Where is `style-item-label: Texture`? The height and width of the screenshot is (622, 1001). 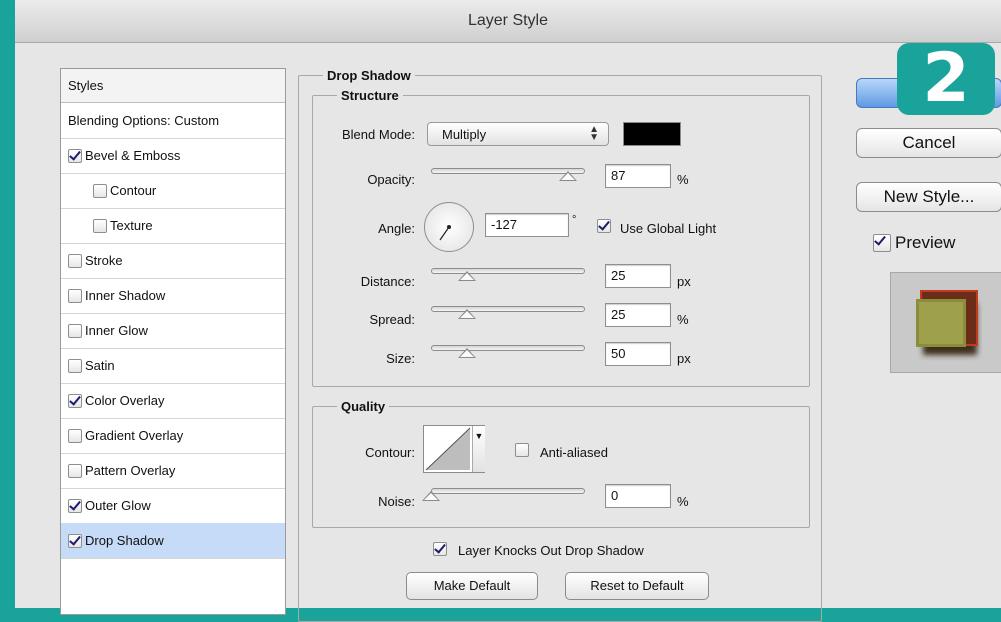
style-item-label: Texture is located at coordinates (131, 225).